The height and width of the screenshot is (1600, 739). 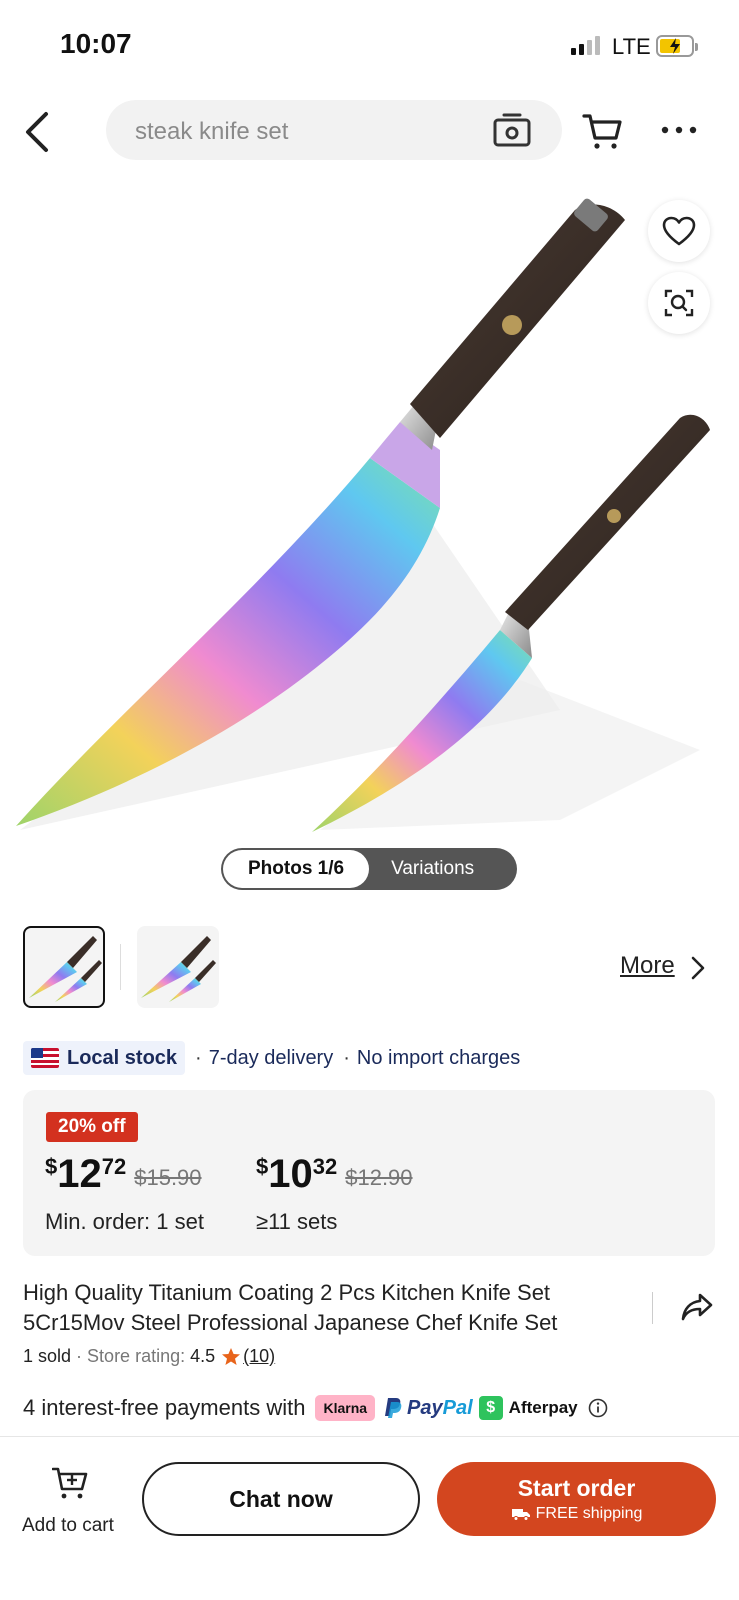 What do you see at coordinates (697, 1307) in the screenshot?
I see `share-icon` at bounding box center [697, 1307].